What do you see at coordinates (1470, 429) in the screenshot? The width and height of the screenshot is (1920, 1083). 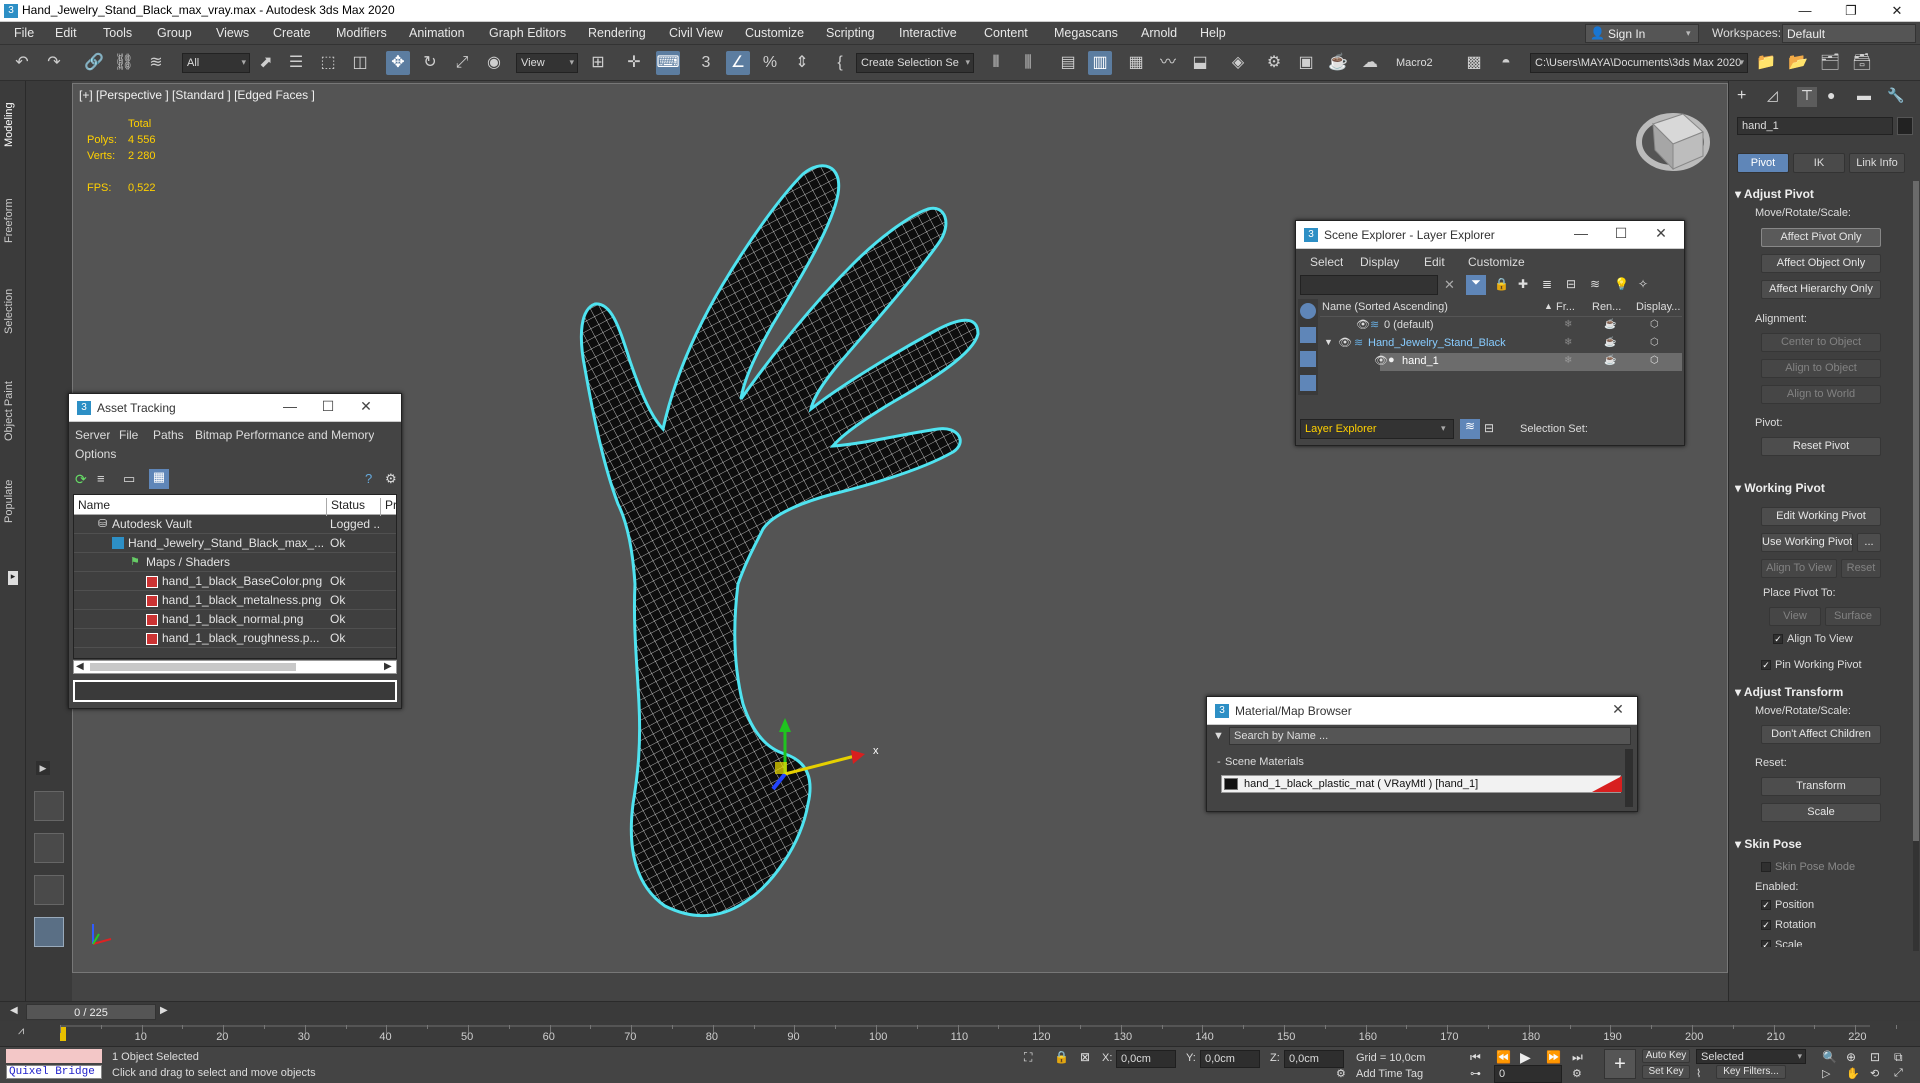 I see `layer-mode-icon: ≋` at bounding box center [1470, 429].